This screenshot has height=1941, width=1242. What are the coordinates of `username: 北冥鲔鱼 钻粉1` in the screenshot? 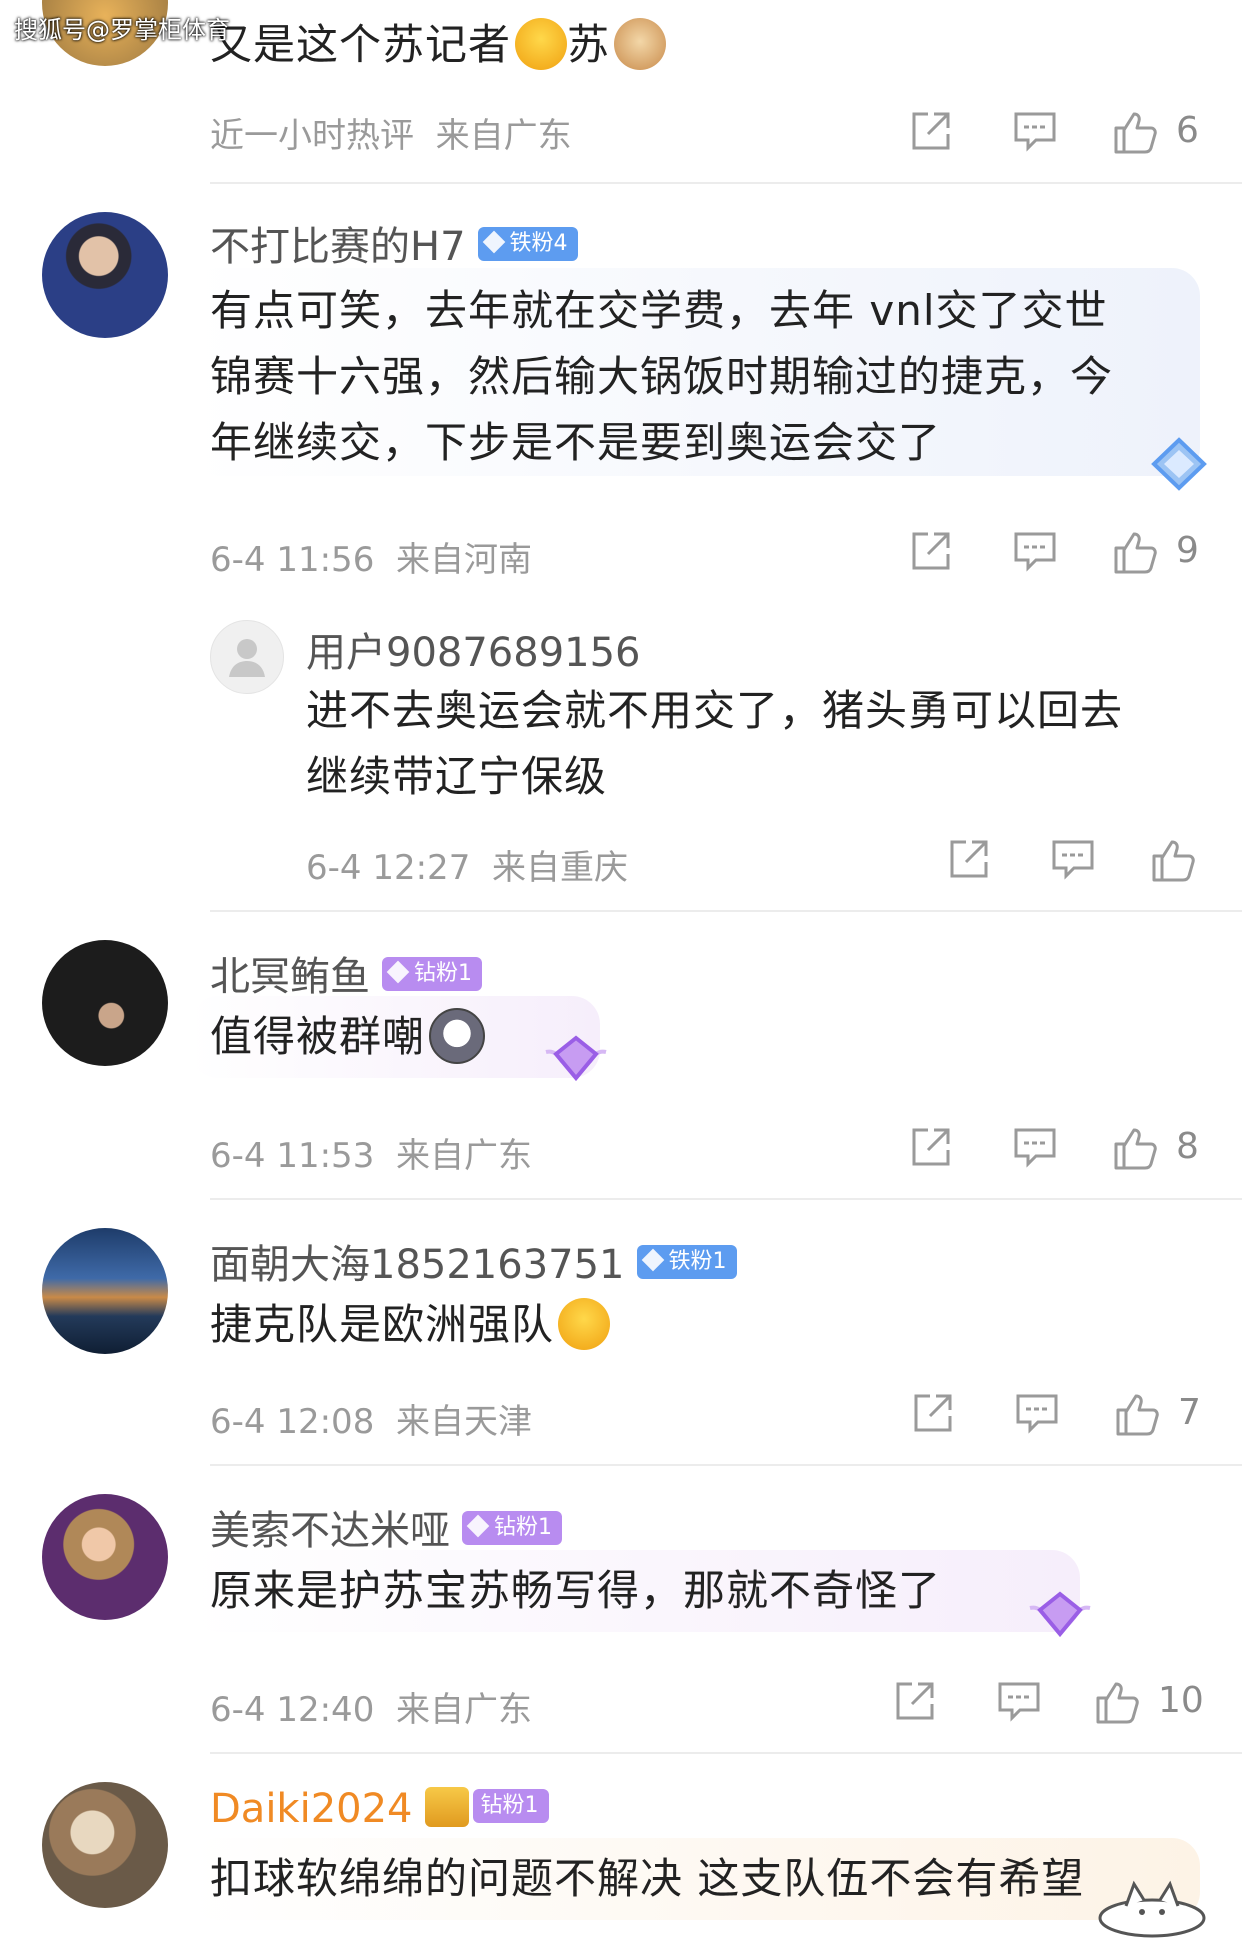 It's located at (346, 973).